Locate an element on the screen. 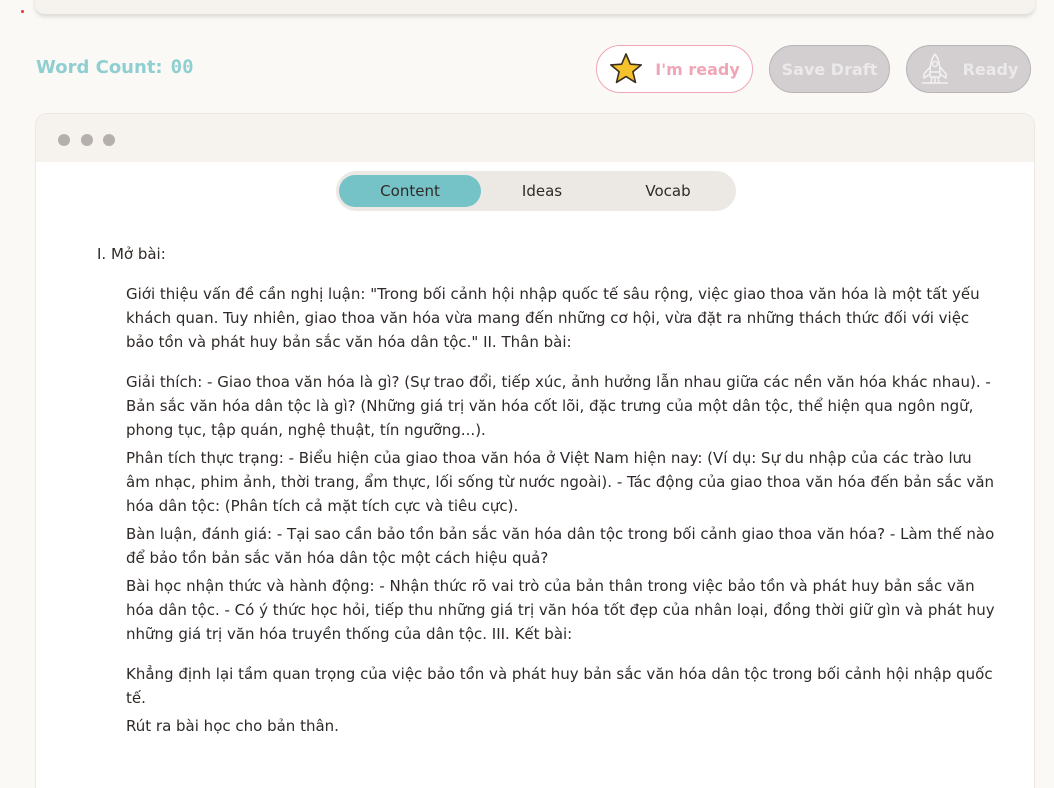 This screenshot has height=788, width=1054. editor-title-bar is located at coordinates (535, 138).